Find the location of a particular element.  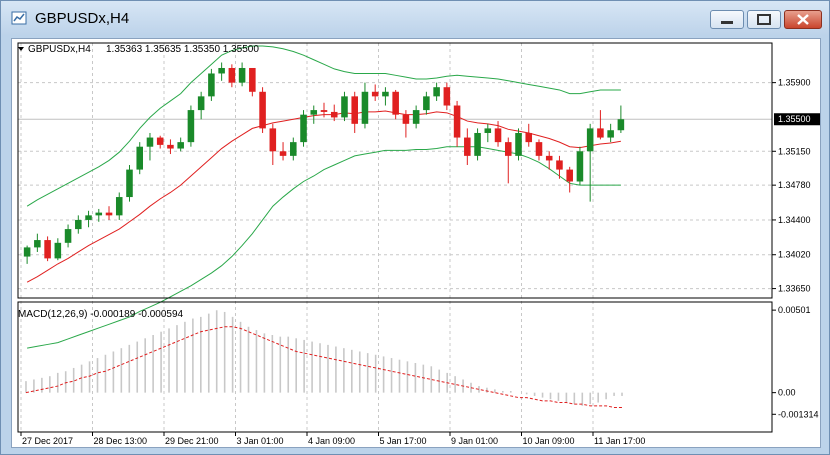

y-tick-label: 1.34400 is located at coordinates (794, 220).